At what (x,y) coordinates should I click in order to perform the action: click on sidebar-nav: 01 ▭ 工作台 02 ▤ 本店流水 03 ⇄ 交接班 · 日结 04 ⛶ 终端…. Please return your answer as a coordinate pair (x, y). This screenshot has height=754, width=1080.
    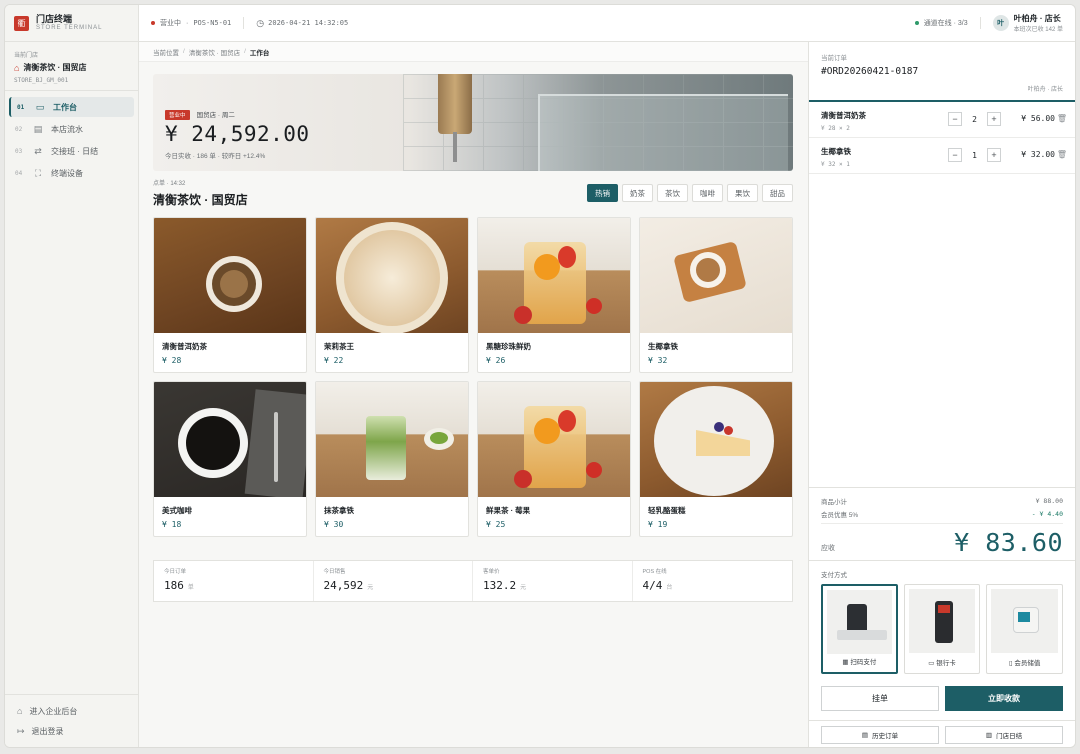
    Looking at the image, I should click on (71, 141).